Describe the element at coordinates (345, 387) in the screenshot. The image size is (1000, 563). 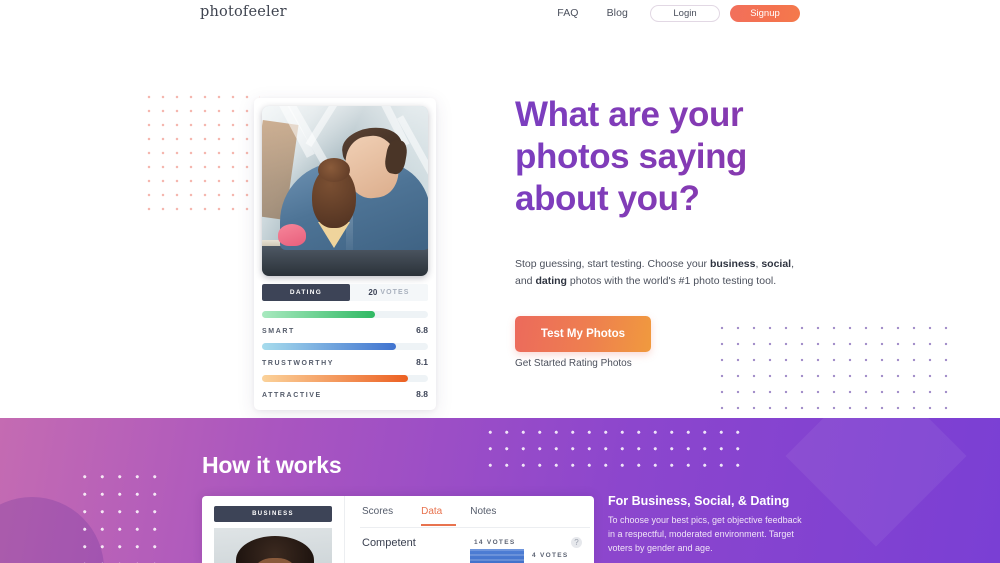
I see `score-row-attractive: ATTRACTIVE 8.8` at that location.